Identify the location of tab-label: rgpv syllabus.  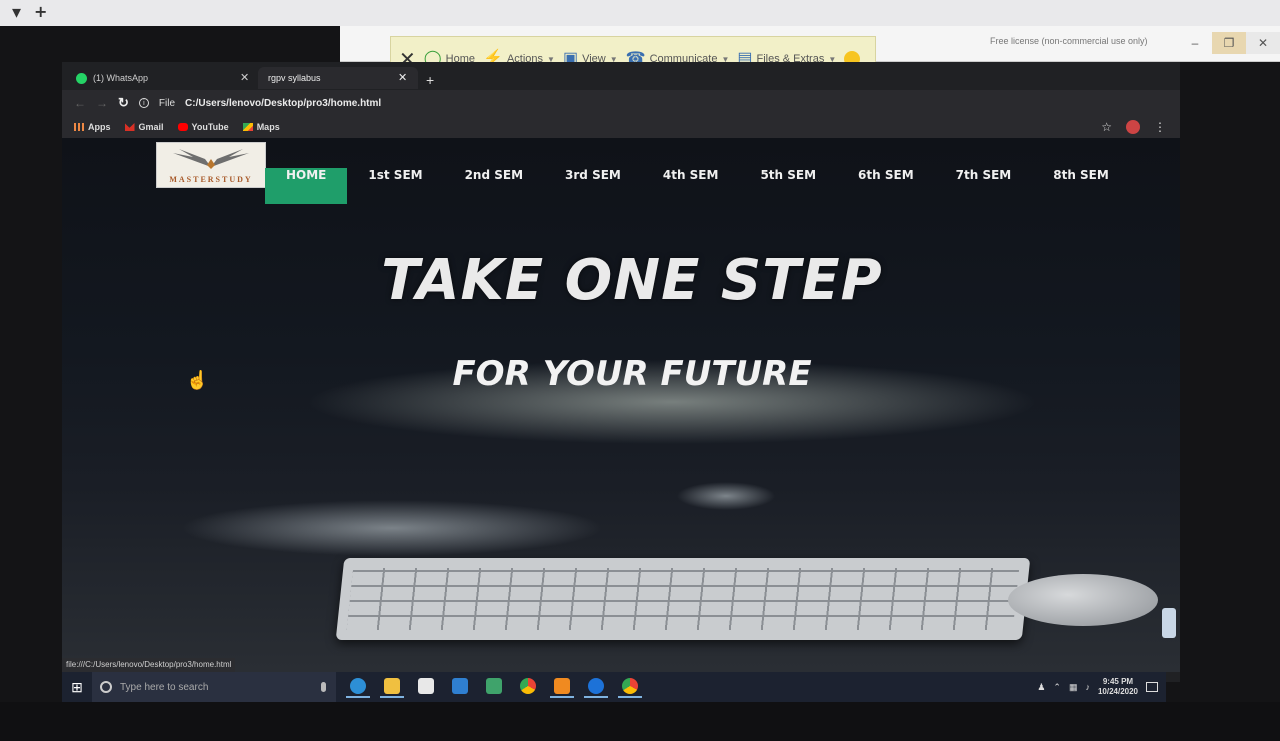
(294, 78).